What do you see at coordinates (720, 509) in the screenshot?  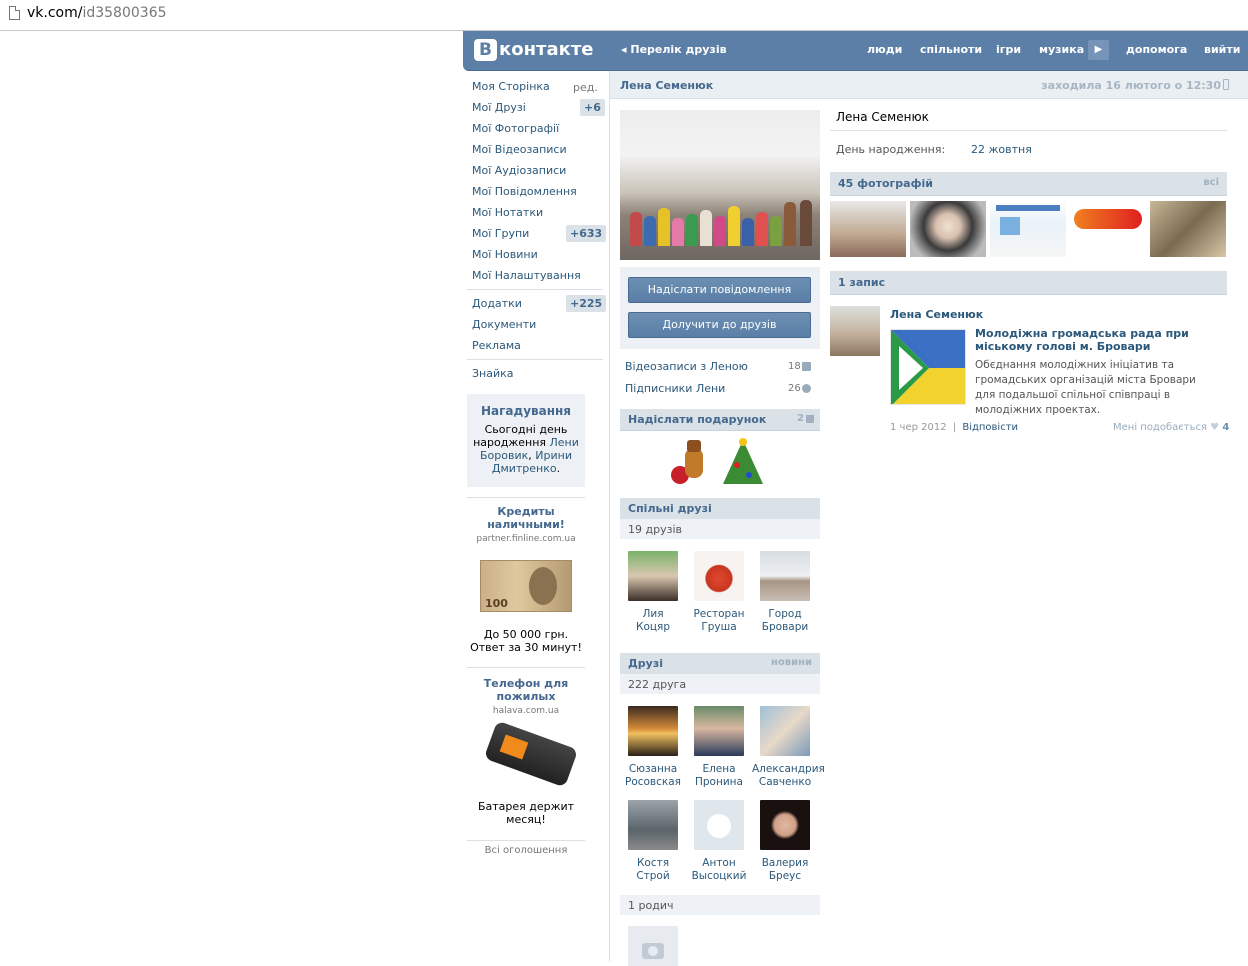 I see `common-friends-header: Спільні друзі` at bounding box center [720, 509].